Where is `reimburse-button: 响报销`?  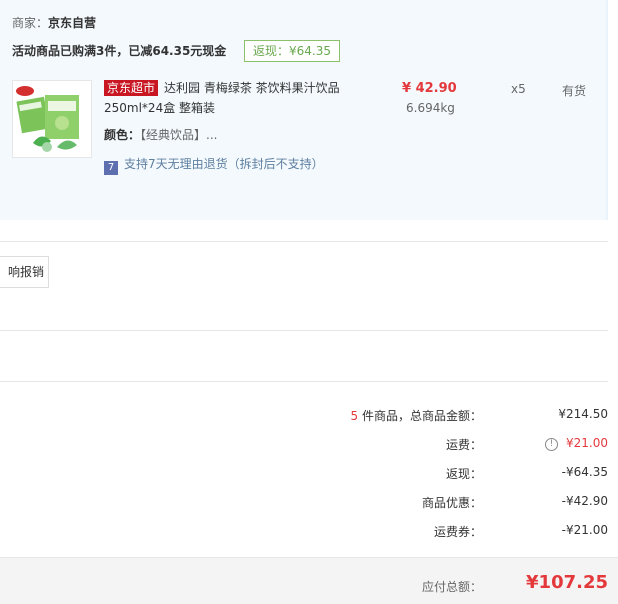
reimburse-button: 响报销 is located at coordinates (24, 272).